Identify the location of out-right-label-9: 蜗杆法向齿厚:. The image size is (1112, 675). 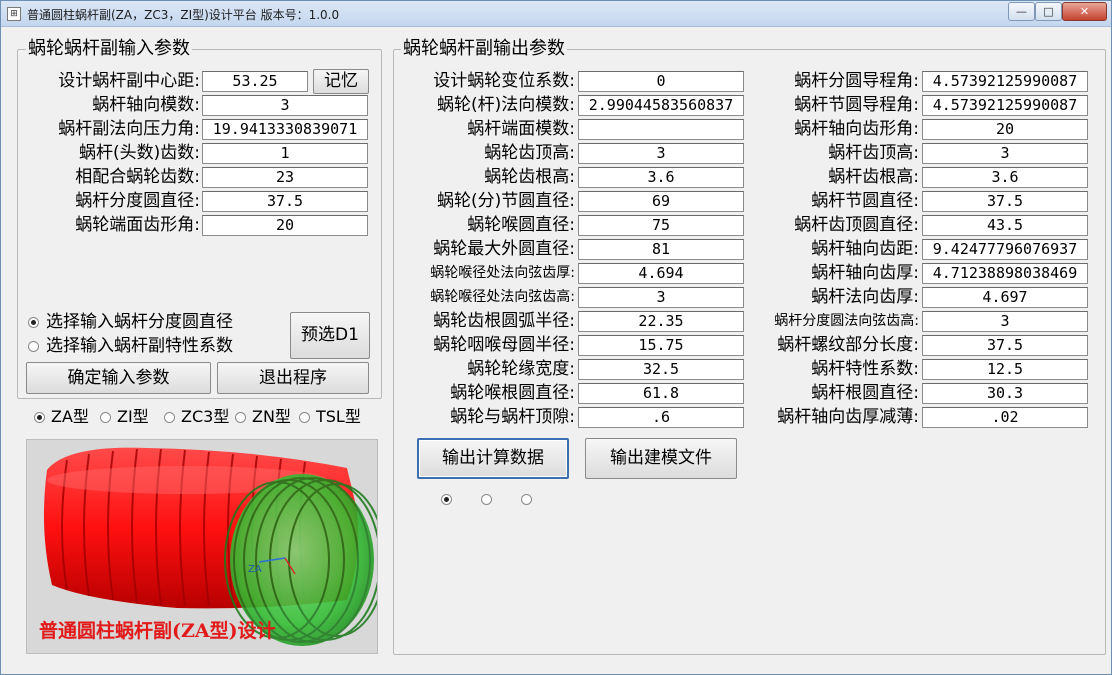
(865, 297).